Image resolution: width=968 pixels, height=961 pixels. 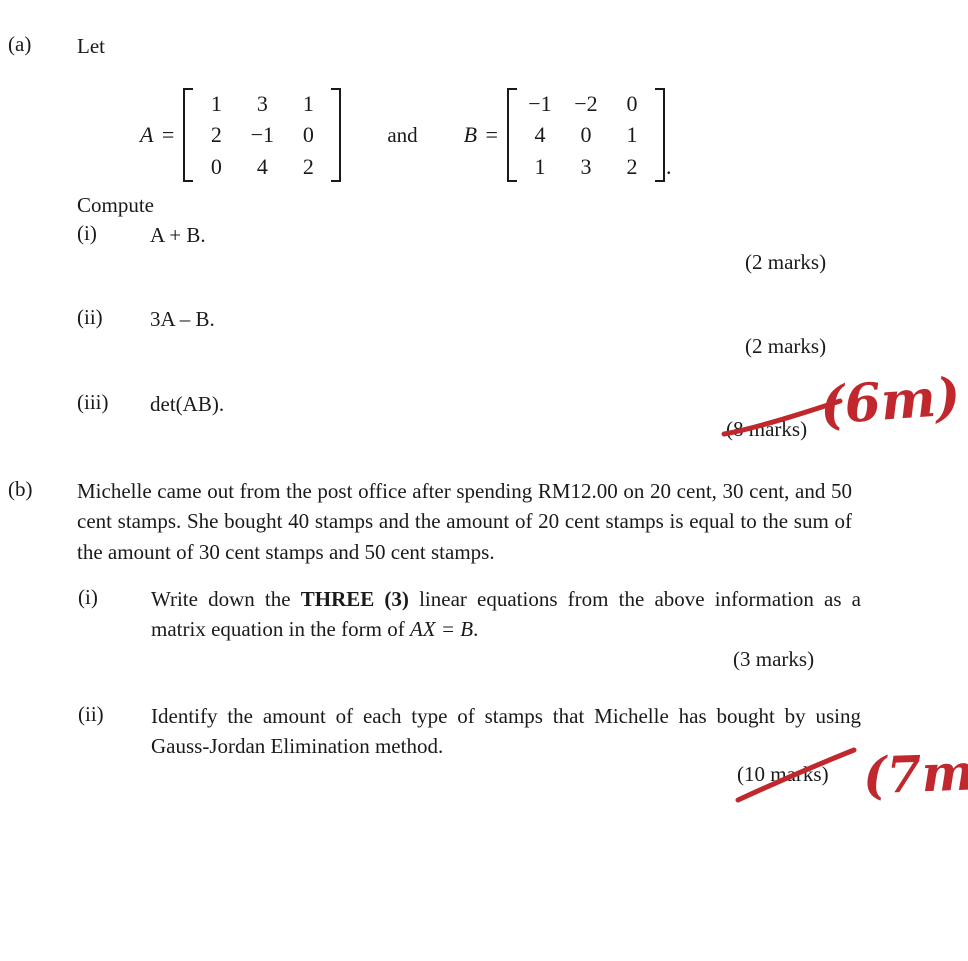 What do you see at coordinates (491, 135) in the screenshot?
I see `matrix-b-equals: =` at bounding box center [491, 135].